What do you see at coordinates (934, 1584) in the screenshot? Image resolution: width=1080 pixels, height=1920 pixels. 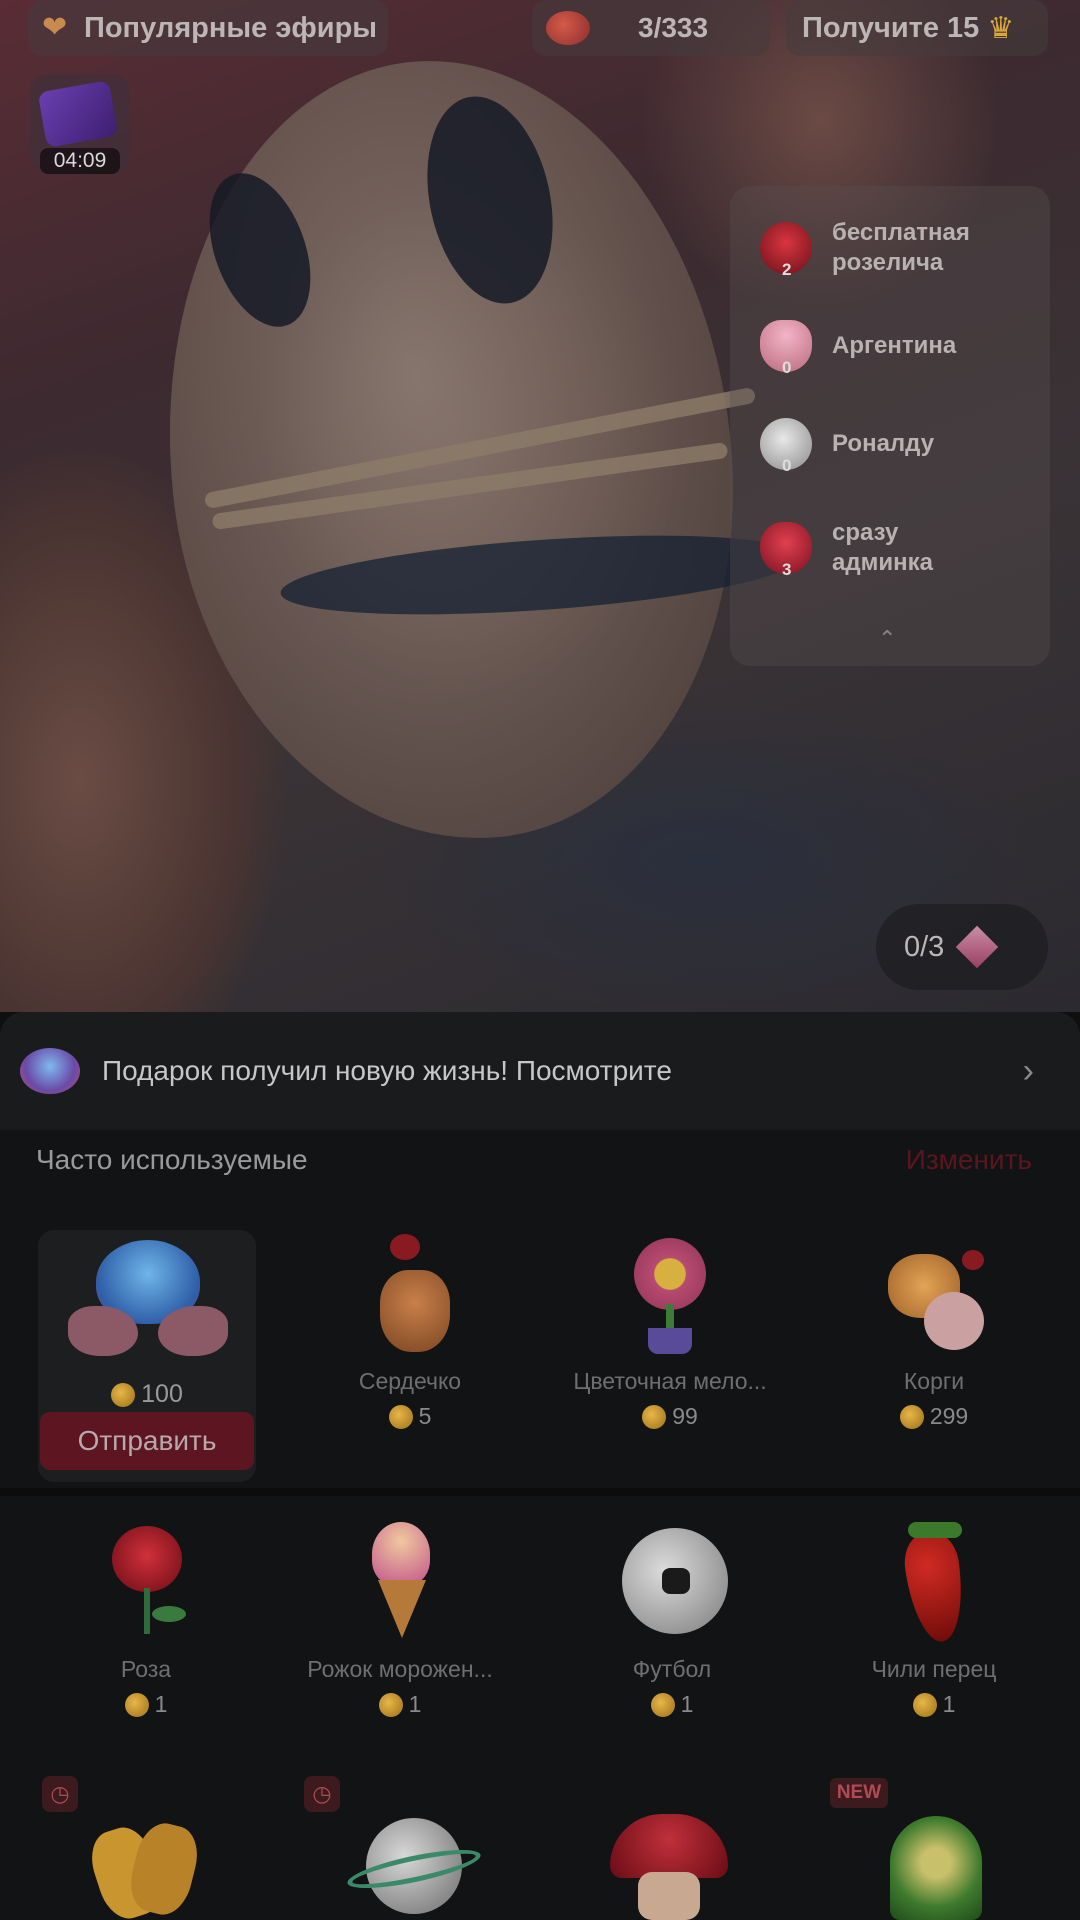 I see `chili-icon` at bounding box center [934, 1584].